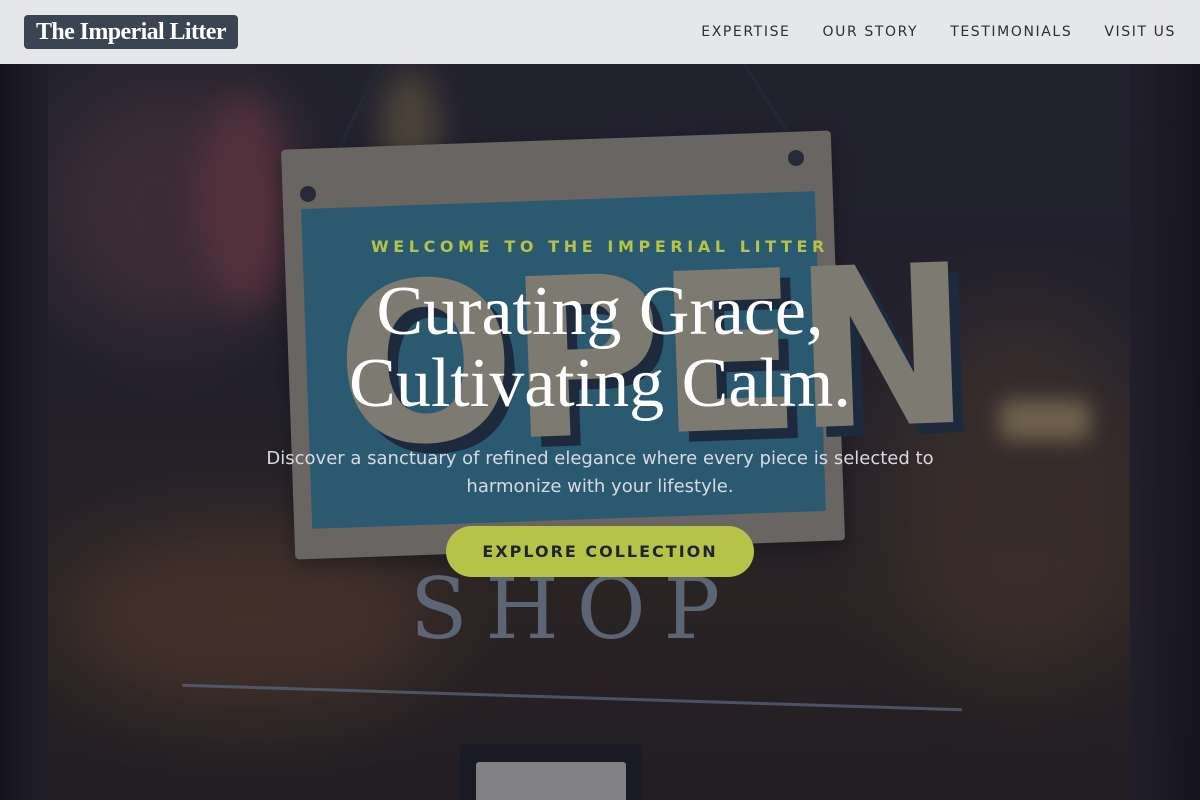 The image size is (1200, 800). What do you see at coordinates (600, 551) in the screenshot?
I see `explore-collection-button: EXPLORE COLLECTION` at bounding box center [600, 551].